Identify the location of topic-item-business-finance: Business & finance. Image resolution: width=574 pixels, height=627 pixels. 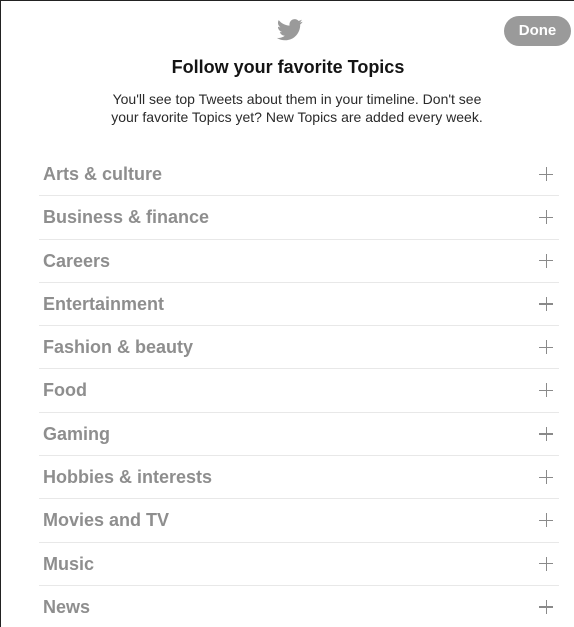
(299, 218).